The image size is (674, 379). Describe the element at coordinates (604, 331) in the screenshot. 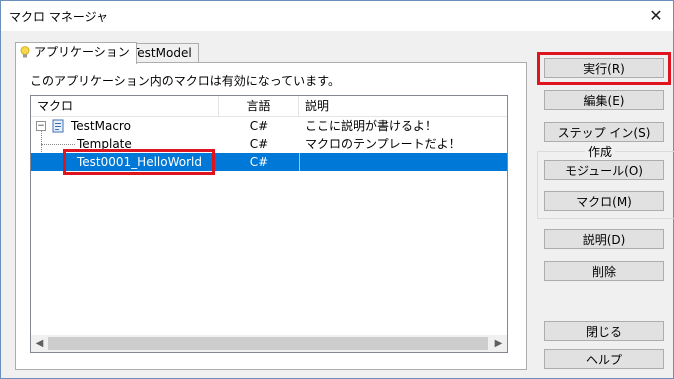

I see `close-button: 閉じる` at that location.